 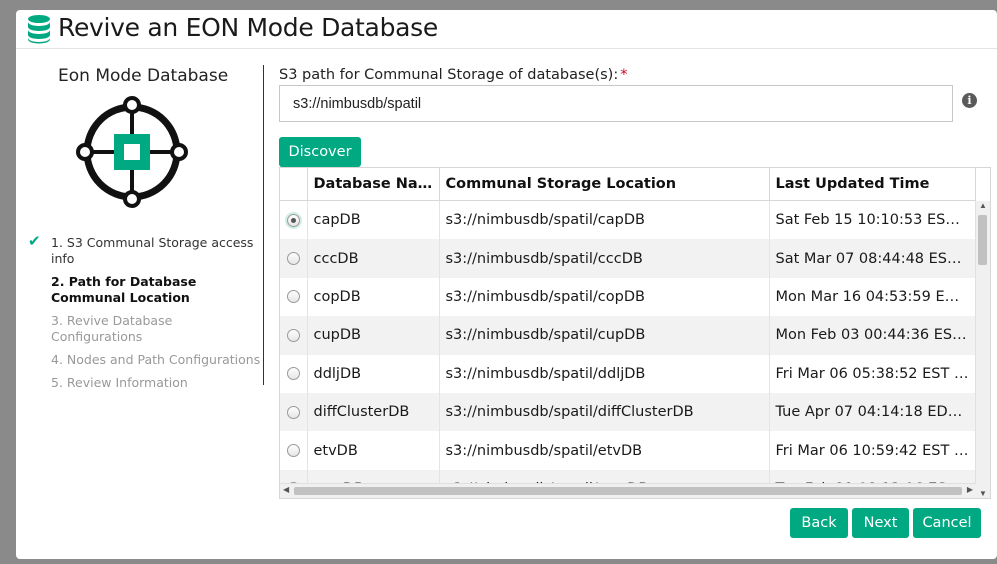 I want to click on updated-time-cell: Mon Mar 16 04:53:59 EDT 2020, so click(x=872, y=297).